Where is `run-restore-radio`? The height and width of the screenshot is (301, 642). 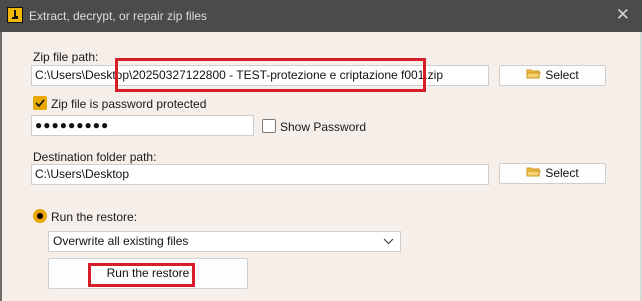
run-restore-radio is located at coordinates (40, 216).